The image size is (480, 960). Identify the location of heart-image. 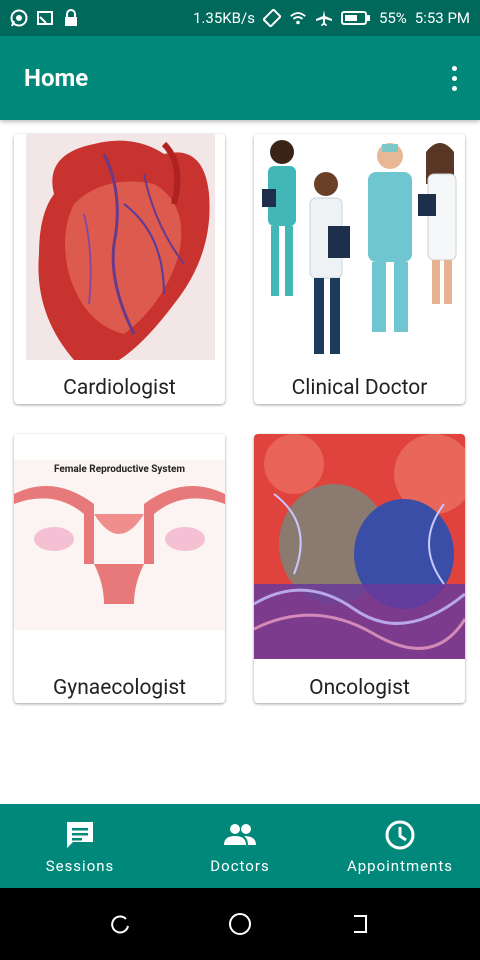
(119, 247).